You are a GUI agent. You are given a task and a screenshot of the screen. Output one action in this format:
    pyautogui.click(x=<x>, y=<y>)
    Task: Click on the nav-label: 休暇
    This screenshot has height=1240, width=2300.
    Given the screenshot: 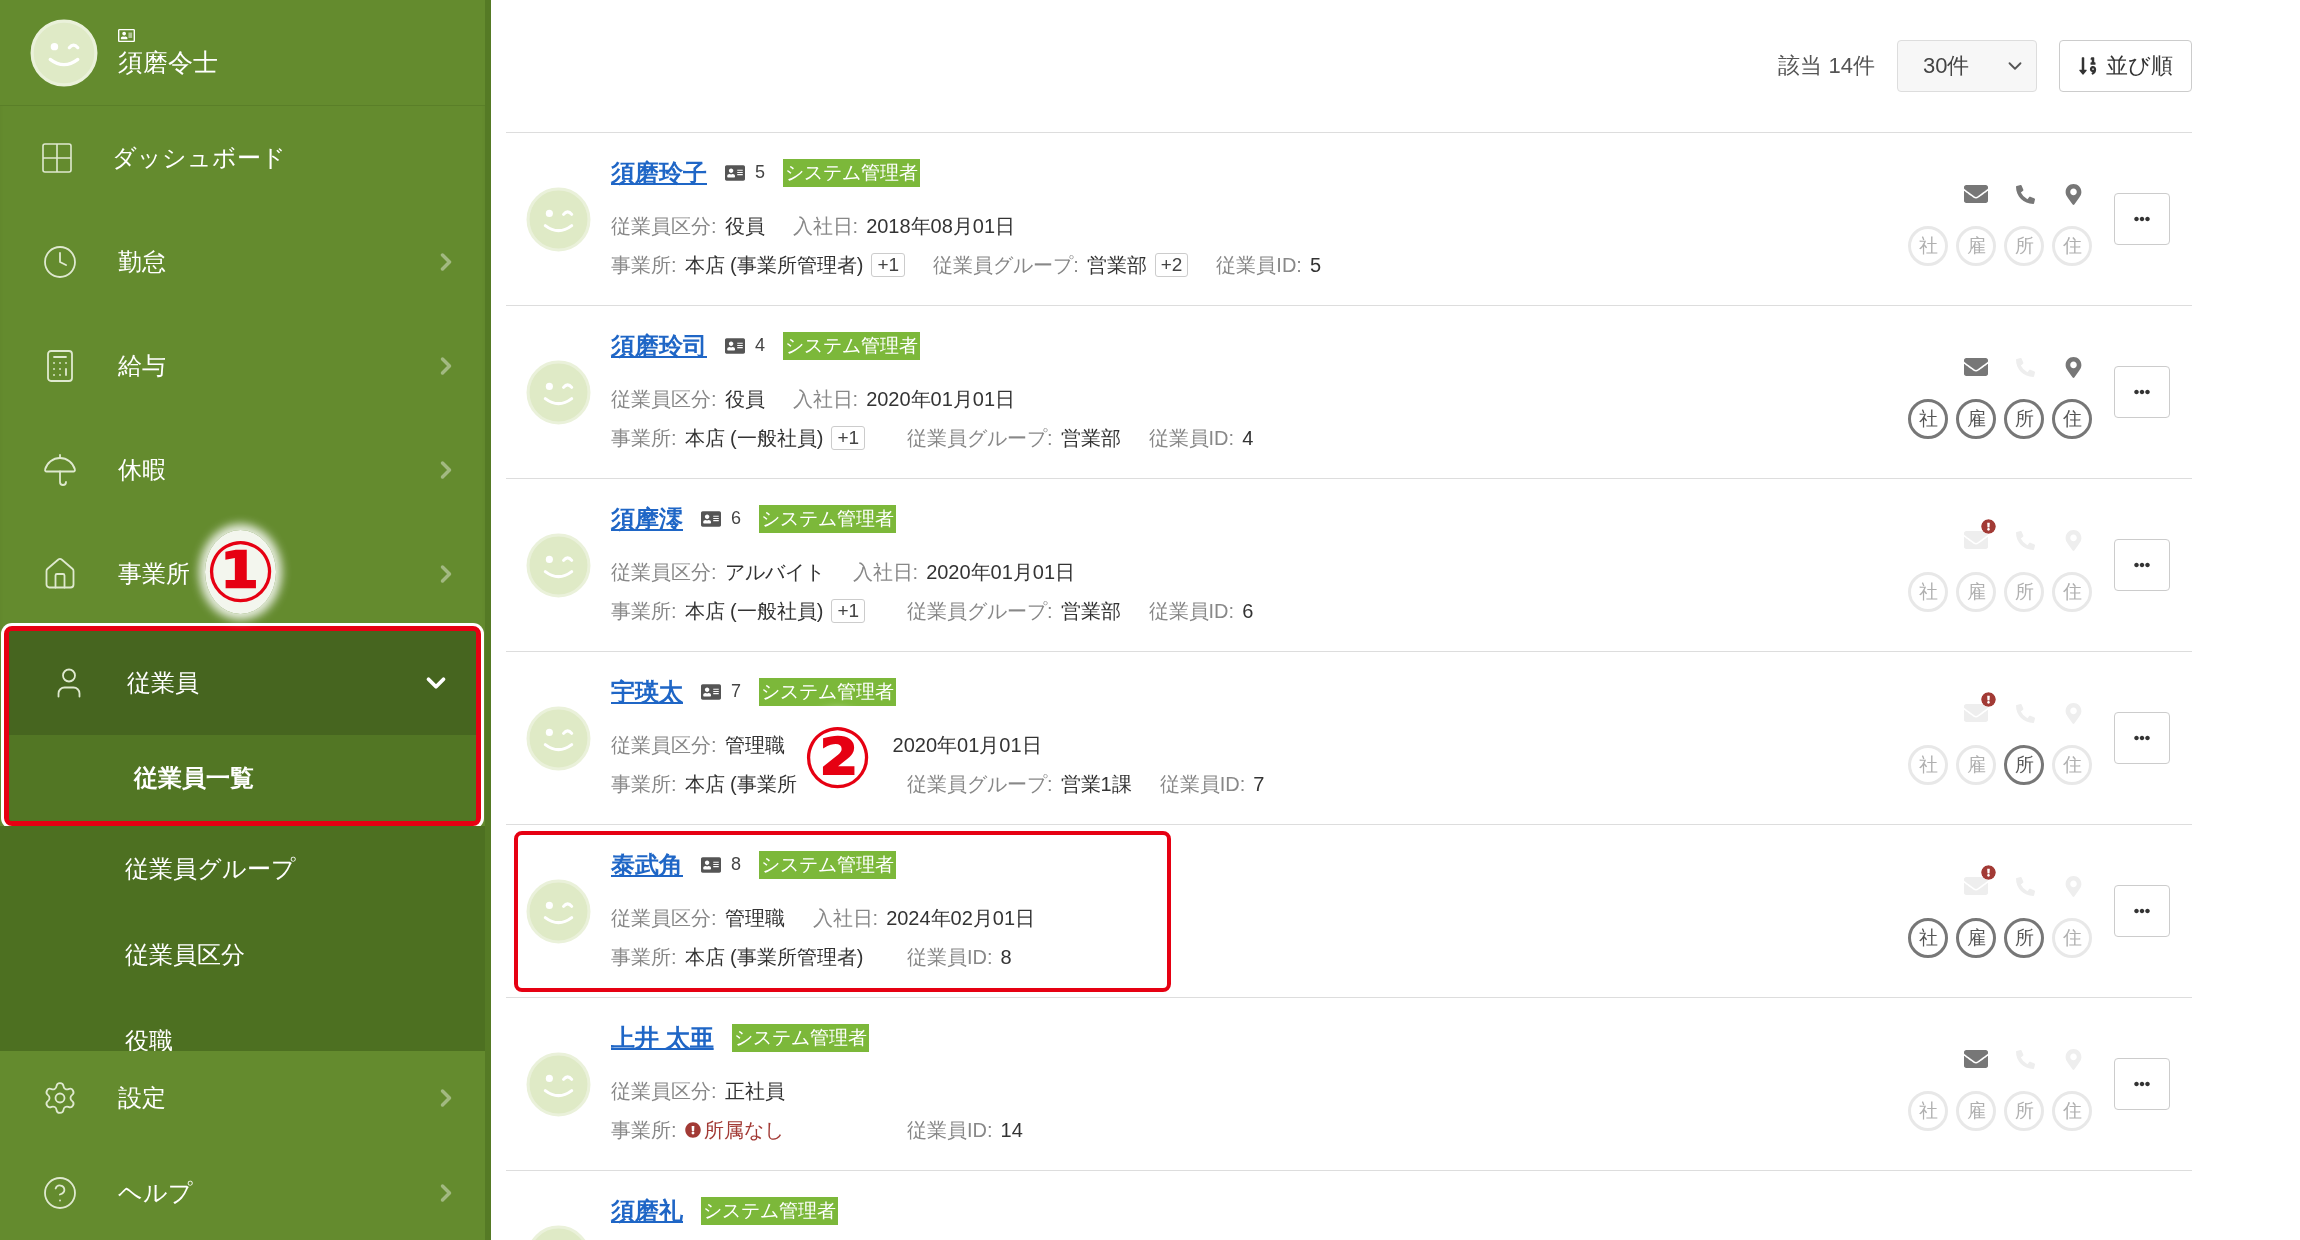 What is the action you would take?
    pyautogui.click(x=142, y=470)
    